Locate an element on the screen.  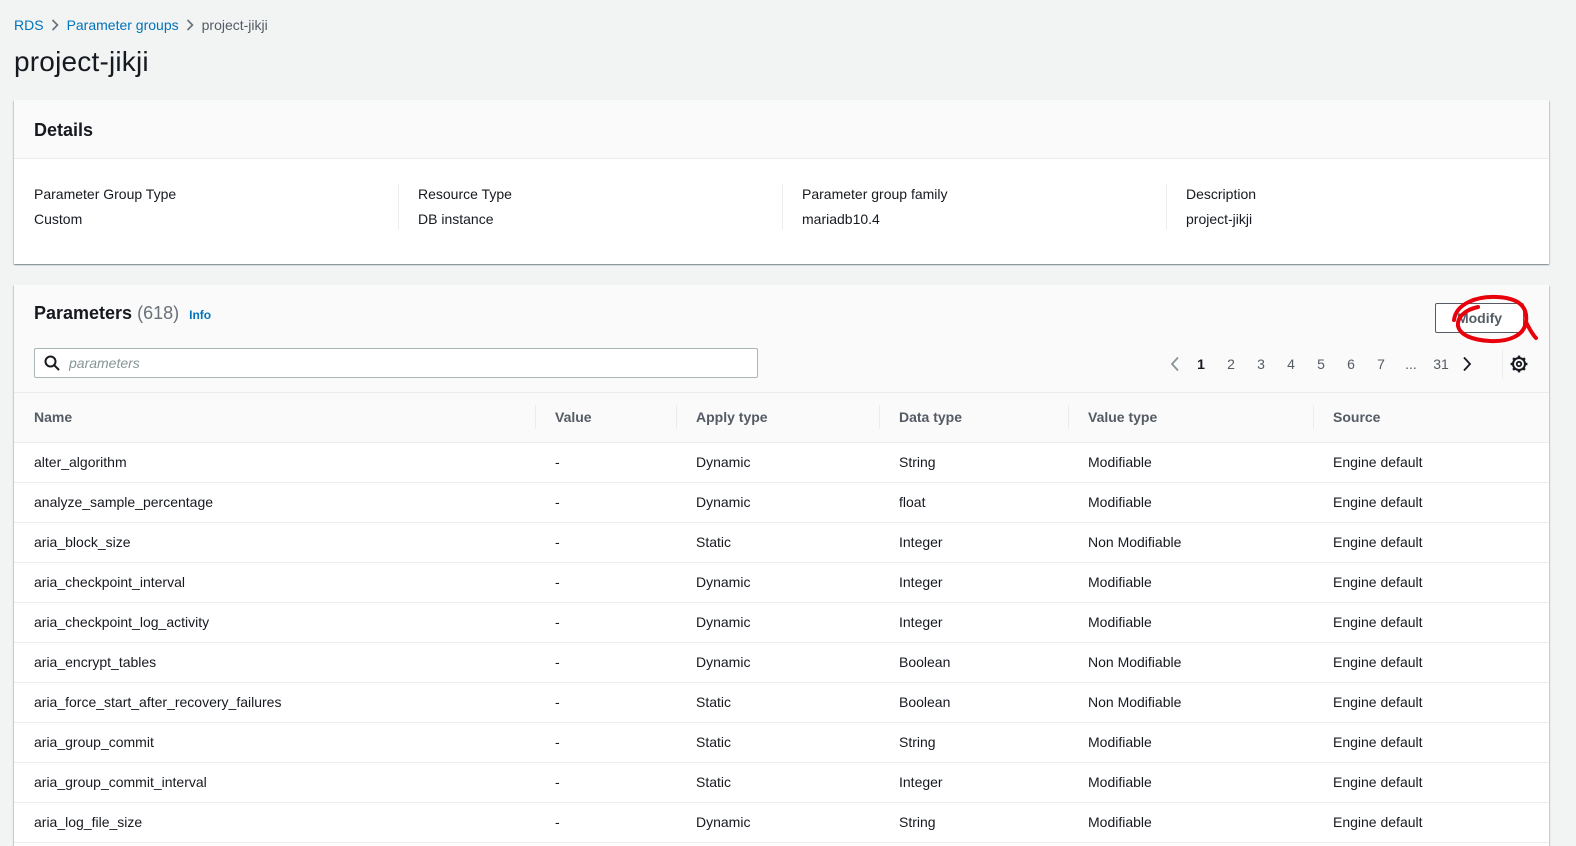
modify-button: Modify is located at coordinates (1479, 318).